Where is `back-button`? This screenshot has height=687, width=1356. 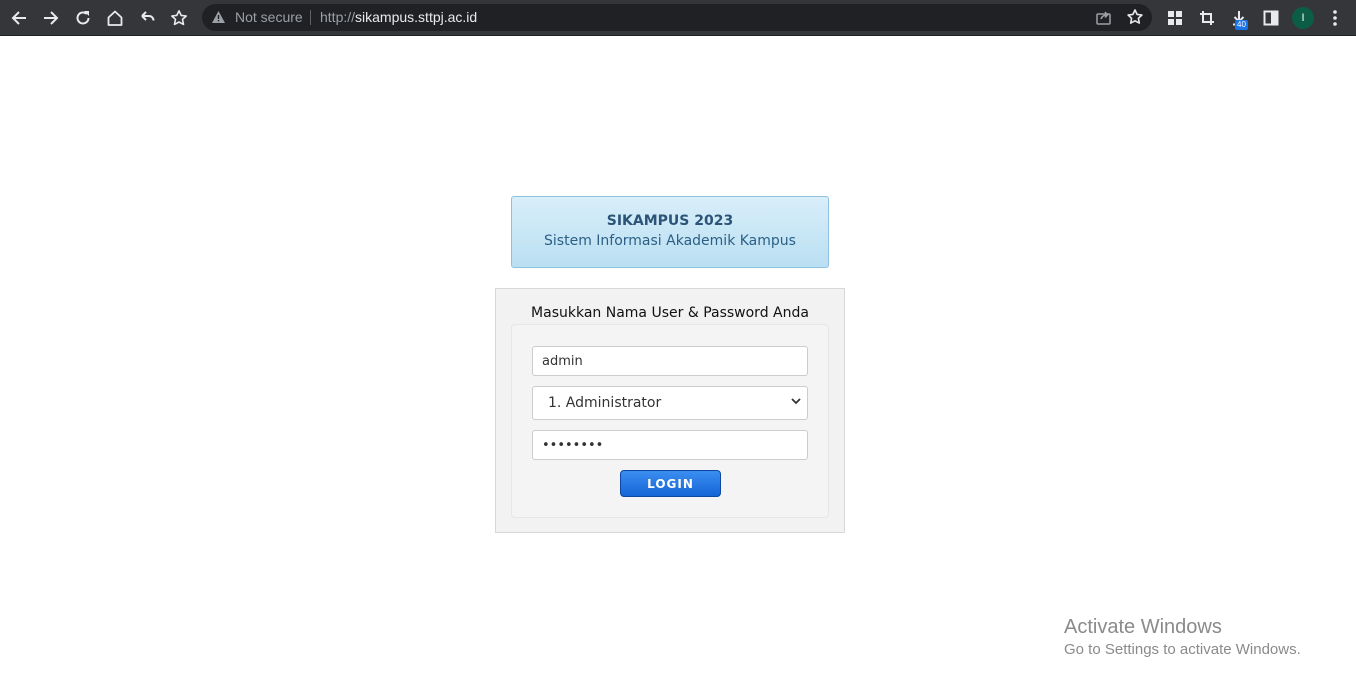
back-button is located at coordinates (19, 18).